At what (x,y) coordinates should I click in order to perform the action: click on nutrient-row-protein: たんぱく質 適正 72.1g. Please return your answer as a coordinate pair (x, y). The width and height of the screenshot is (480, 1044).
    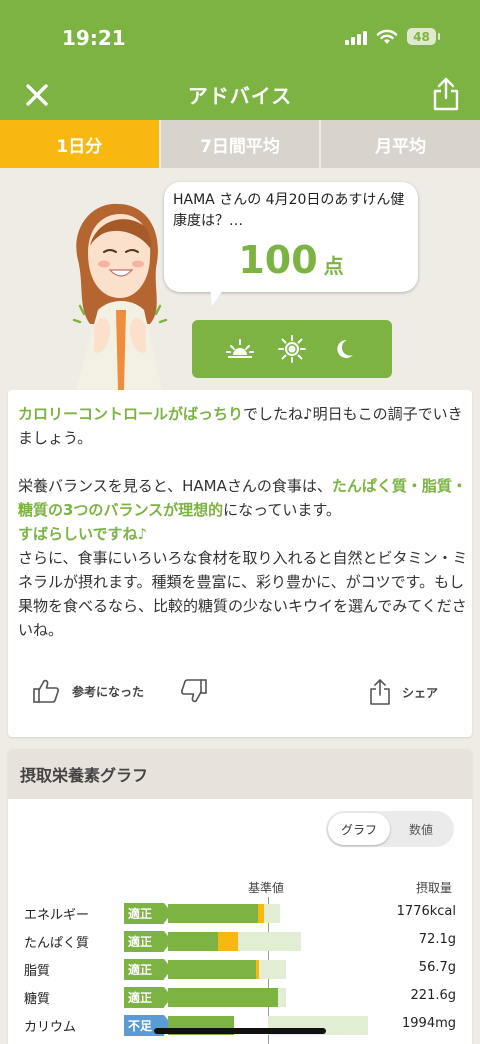
    Looking at the image, I should click on (240, 941).